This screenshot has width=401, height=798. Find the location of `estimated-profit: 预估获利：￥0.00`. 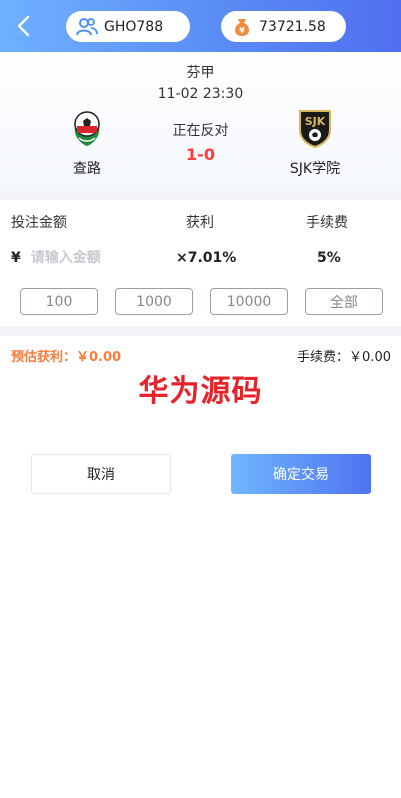

estimated-profit: 预估获利：￥0.00 is located at coordinates (66, 357).